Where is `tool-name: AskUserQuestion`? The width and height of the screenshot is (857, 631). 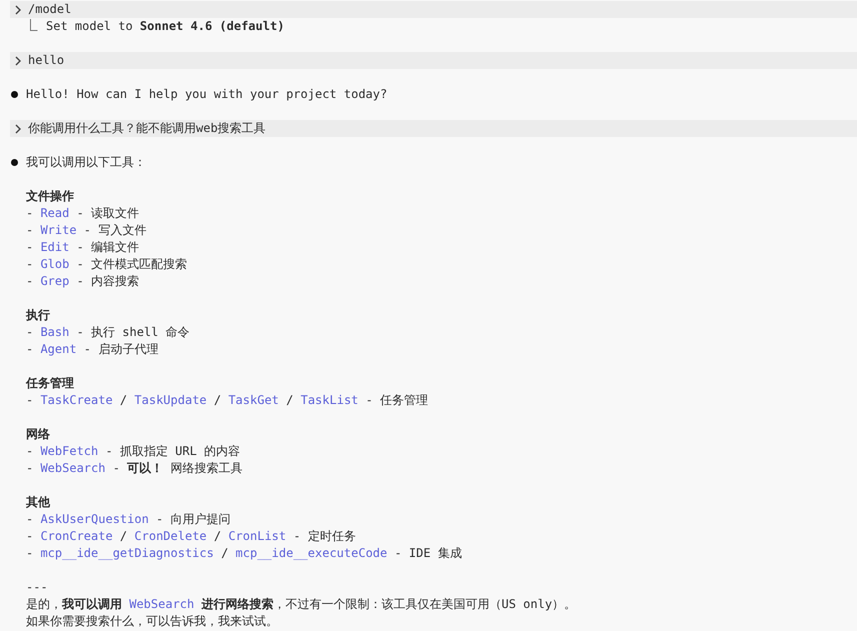
tool-name: AskUserQuestion is located at coordinates (94, 519).